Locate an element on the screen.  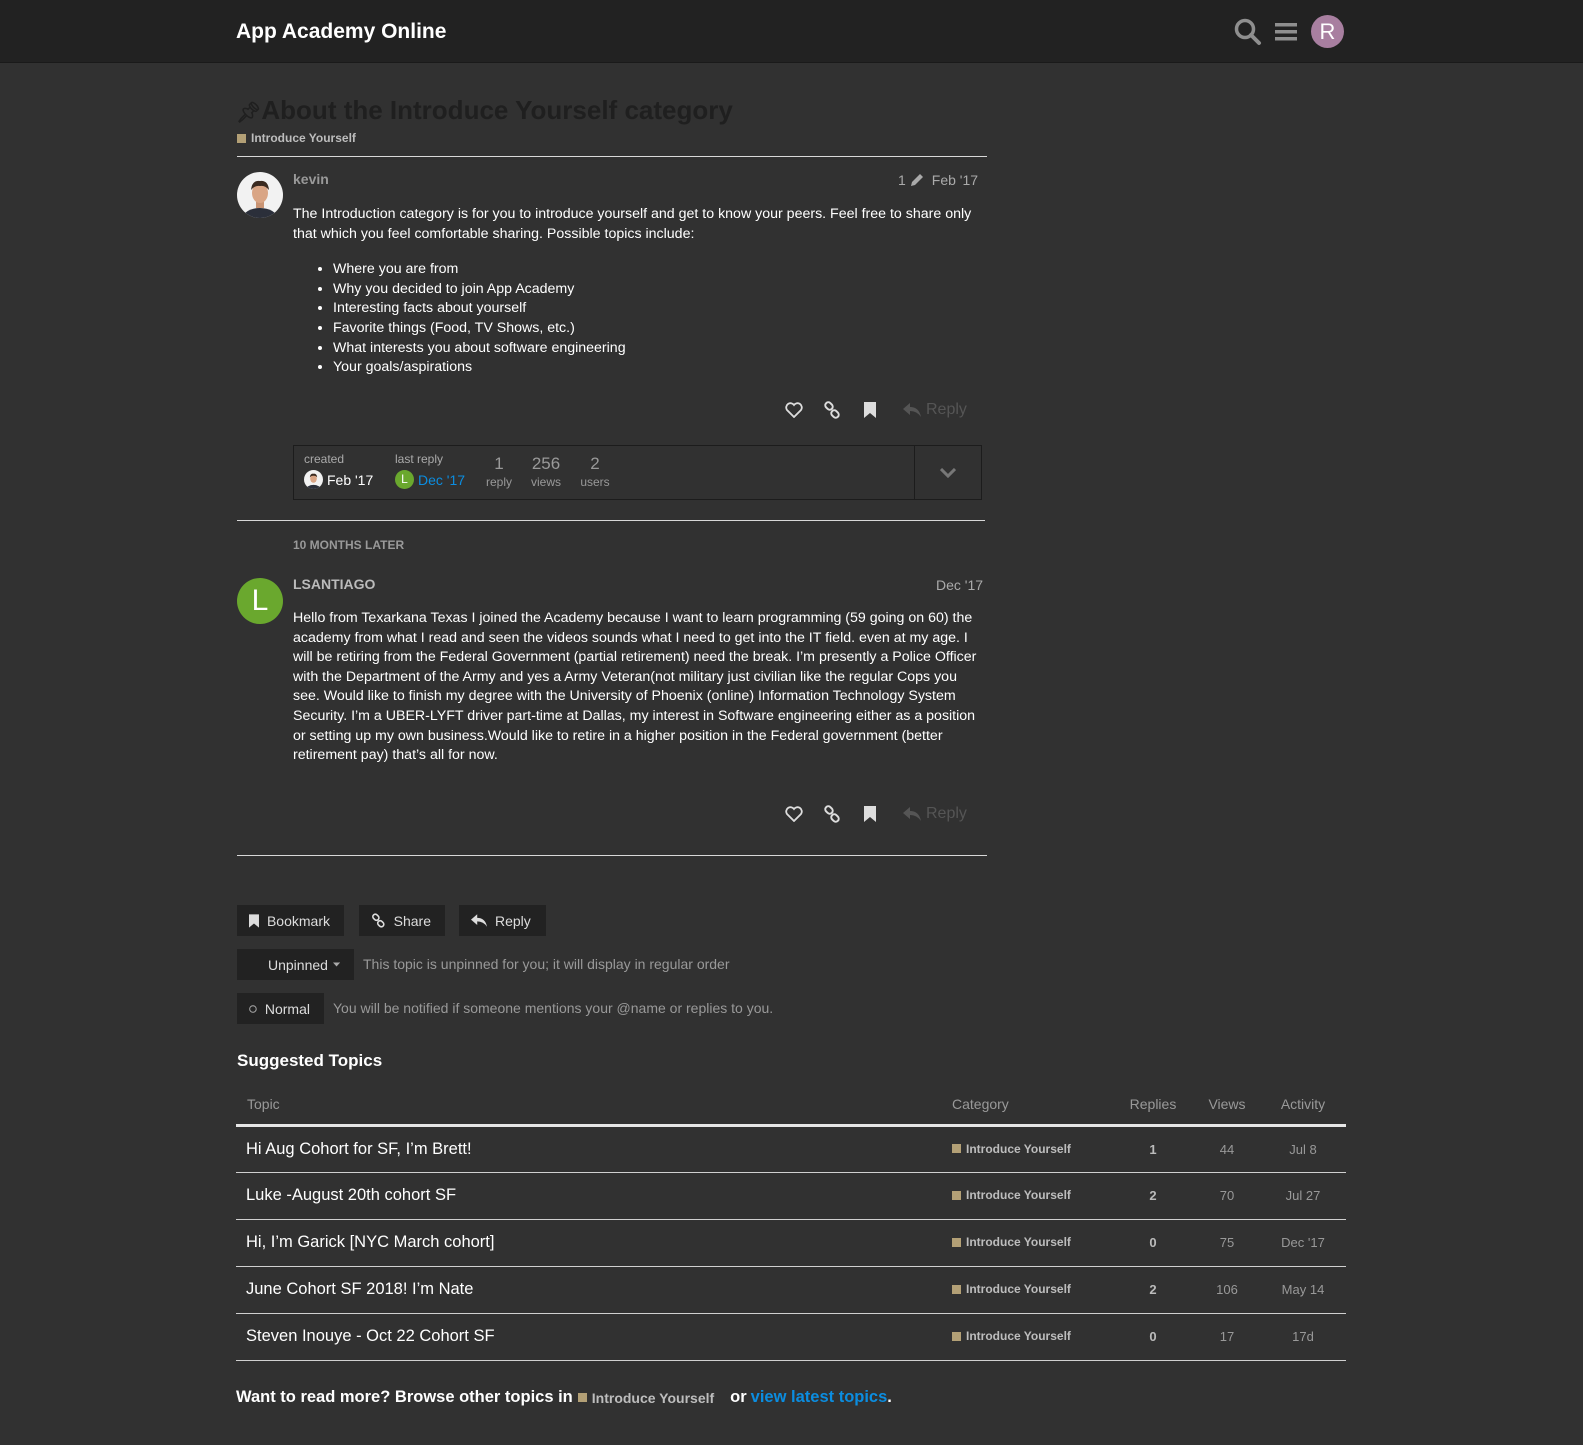
notification-level-button: Normal is located at coordinates (280, 1008).